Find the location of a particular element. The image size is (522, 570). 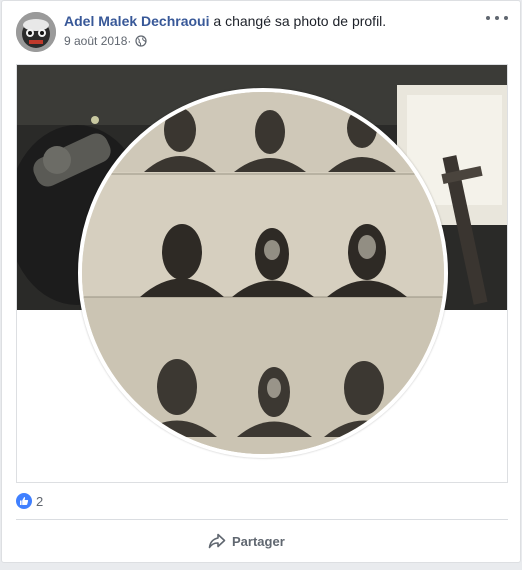

more-options-icon is located at coordinates (497, 18).